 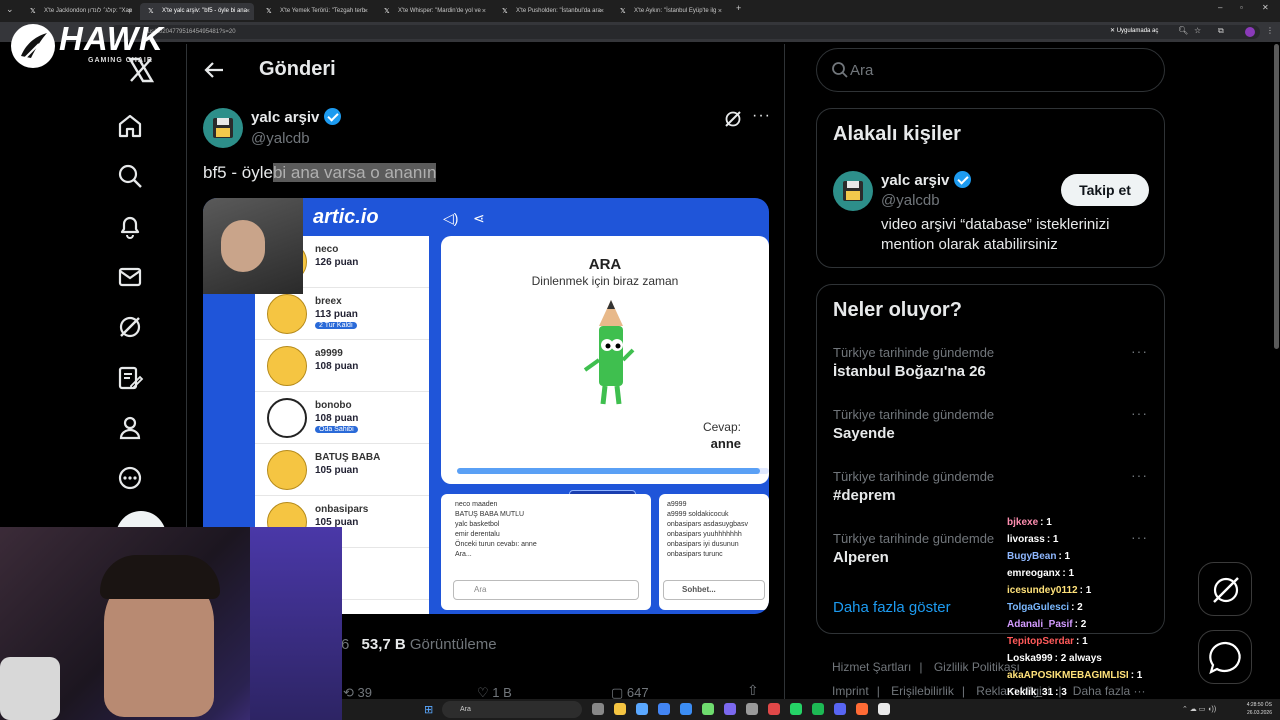 What do you see at coordinates (608, 471) in the screenshot?
I see `round-progress-fill` at bounding box center [608, 471].